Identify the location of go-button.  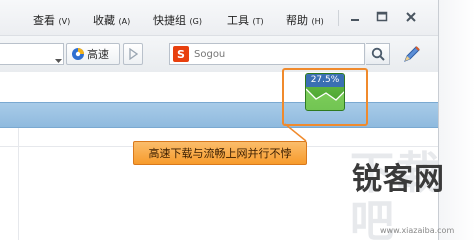
(133, 54).